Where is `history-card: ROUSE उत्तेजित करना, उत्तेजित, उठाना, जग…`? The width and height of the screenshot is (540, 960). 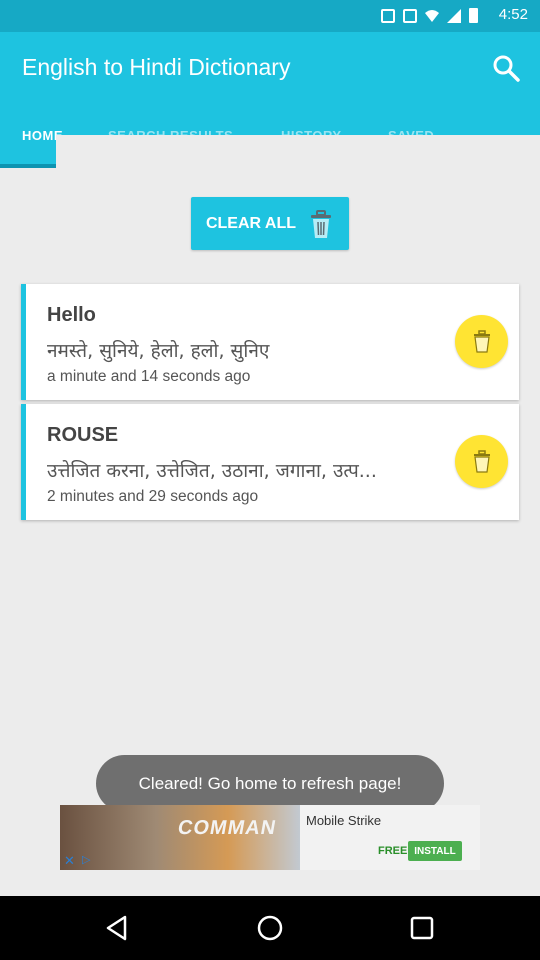
history-card: ROUSE उत्तेजित करना, उत्तेजित, उठाना, जग… is located at coordinates (270, 462).